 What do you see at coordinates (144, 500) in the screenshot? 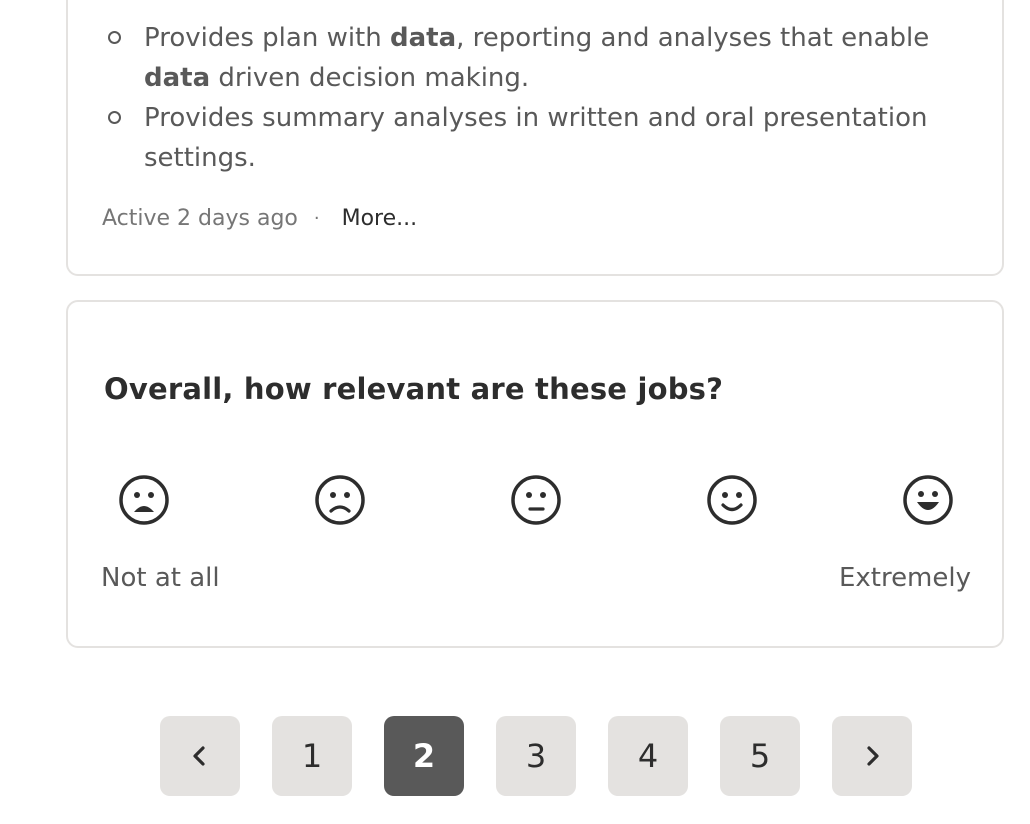
I see `very-unhappy-face-icon` at bounding box center [144, 500].